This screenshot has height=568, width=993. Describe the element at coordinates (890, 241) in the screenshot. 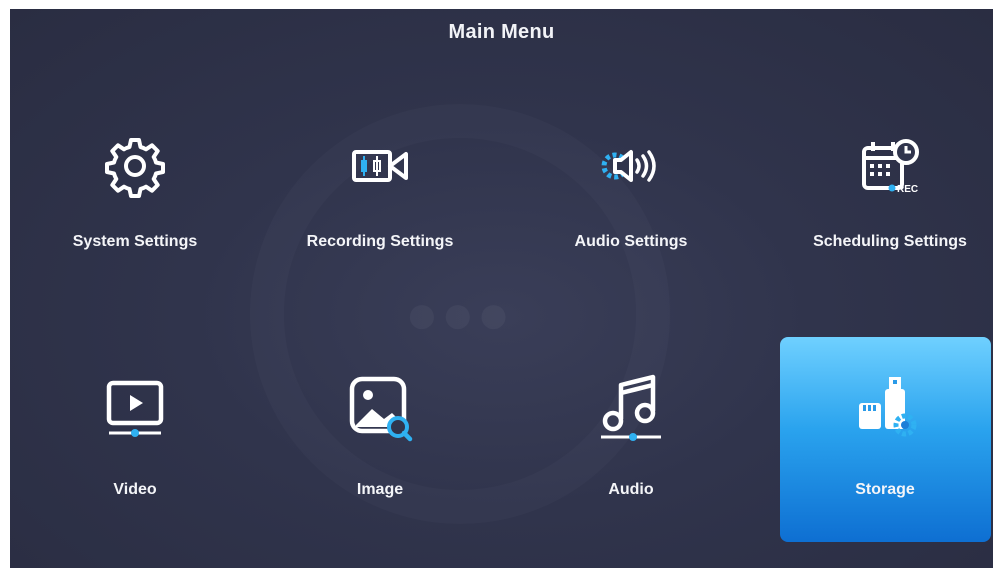

I see `menu-item-label: Scheduling Settings` at that location.